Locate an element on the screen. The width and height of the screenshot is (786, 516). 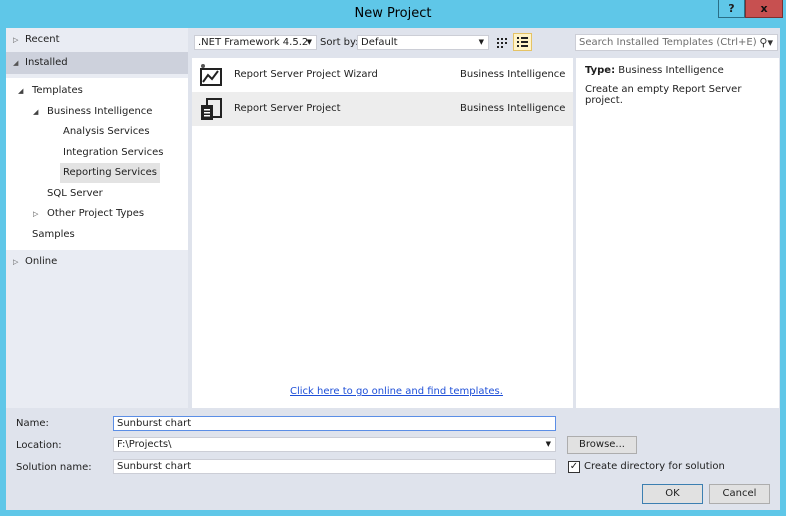
nav-label: Installed is located at coordinates (46, 62).